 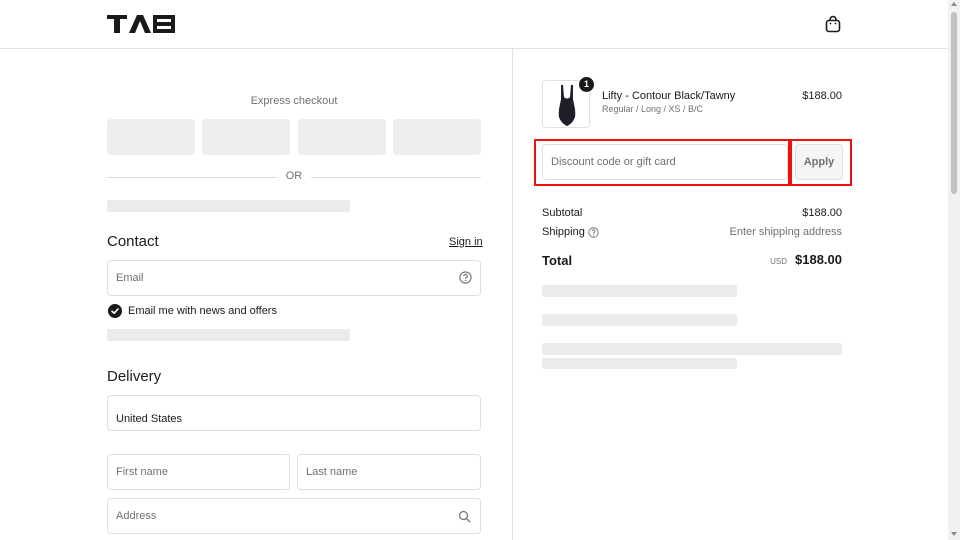 I want to click on subtotal-label: Subtotal, so click(x=562, y=213).